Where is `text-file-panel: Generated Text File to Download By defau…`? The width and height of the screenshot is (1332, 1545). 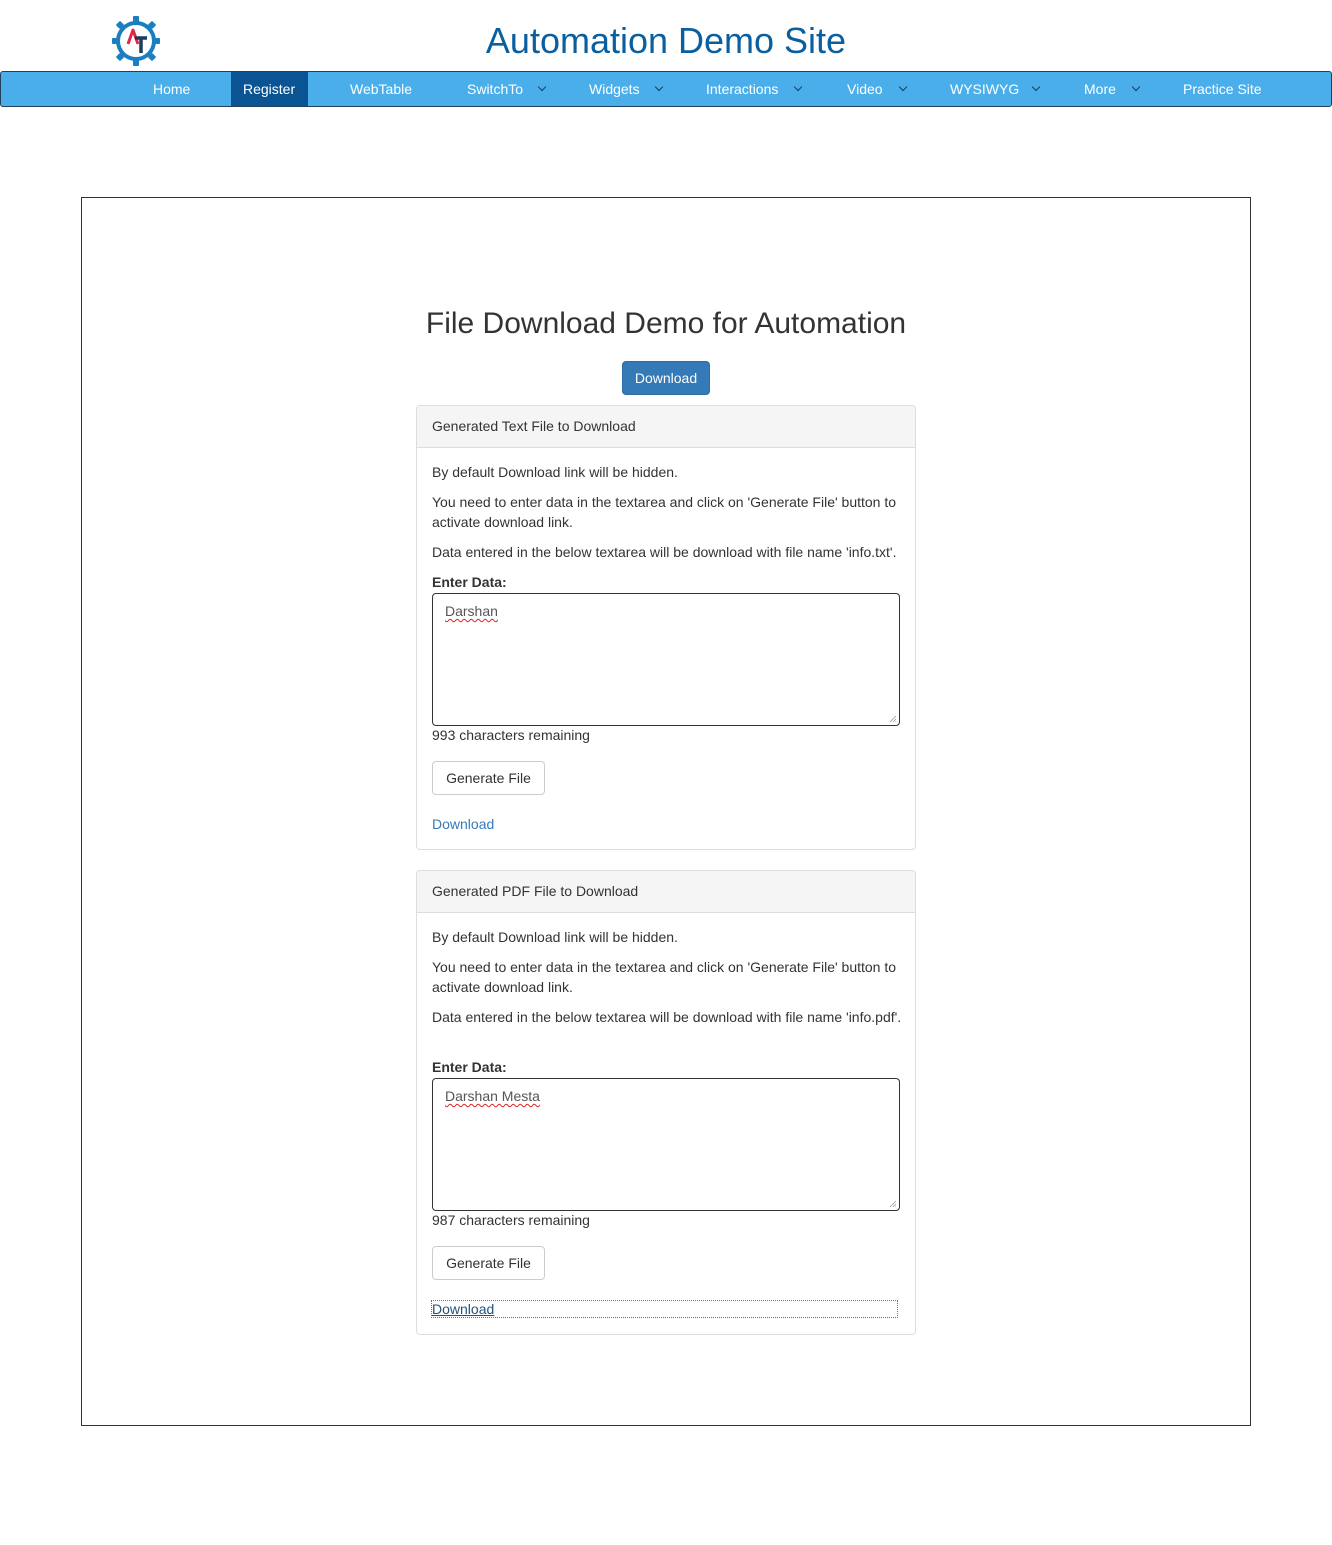
text-file-panel: Generated Text File to Download By defau… is located at coordinates (666, 627).